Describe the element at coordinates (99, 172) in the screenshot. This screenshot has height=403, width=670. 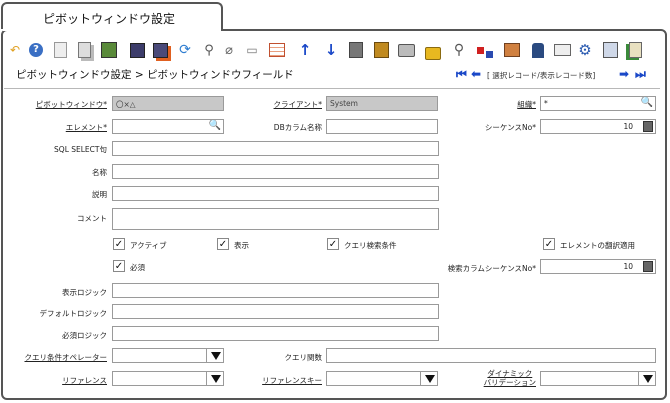
I see `name-label: 名称` at that location.